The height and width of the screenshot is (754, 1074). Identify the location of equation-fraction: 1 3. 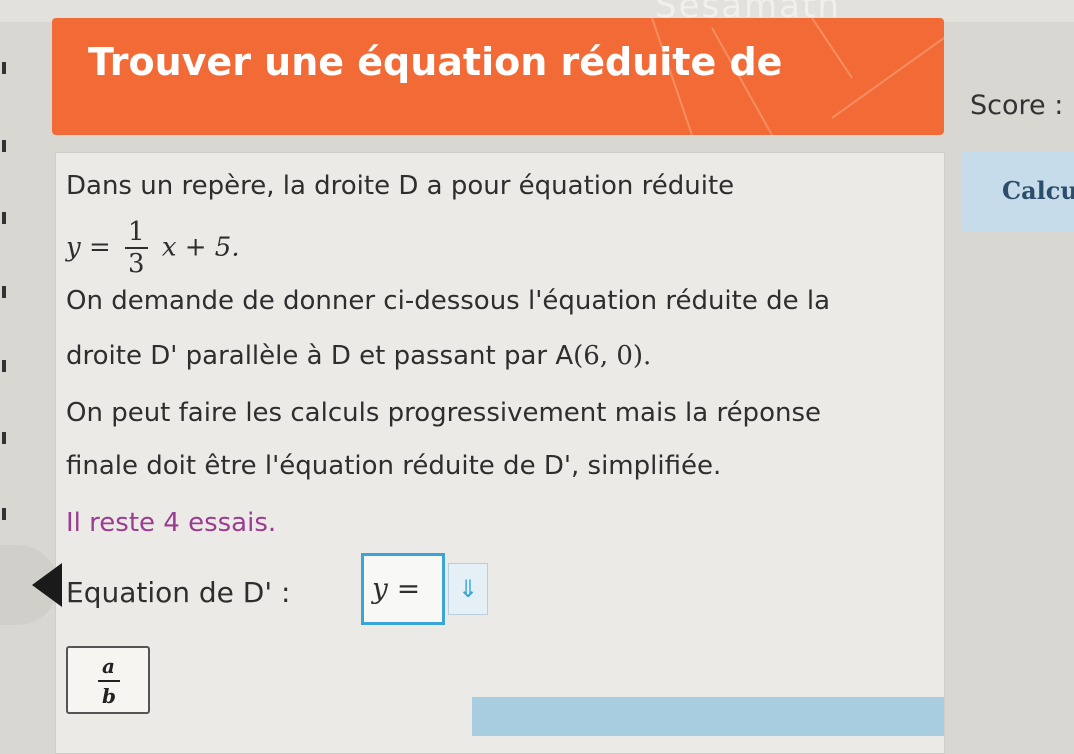
(136, 248).